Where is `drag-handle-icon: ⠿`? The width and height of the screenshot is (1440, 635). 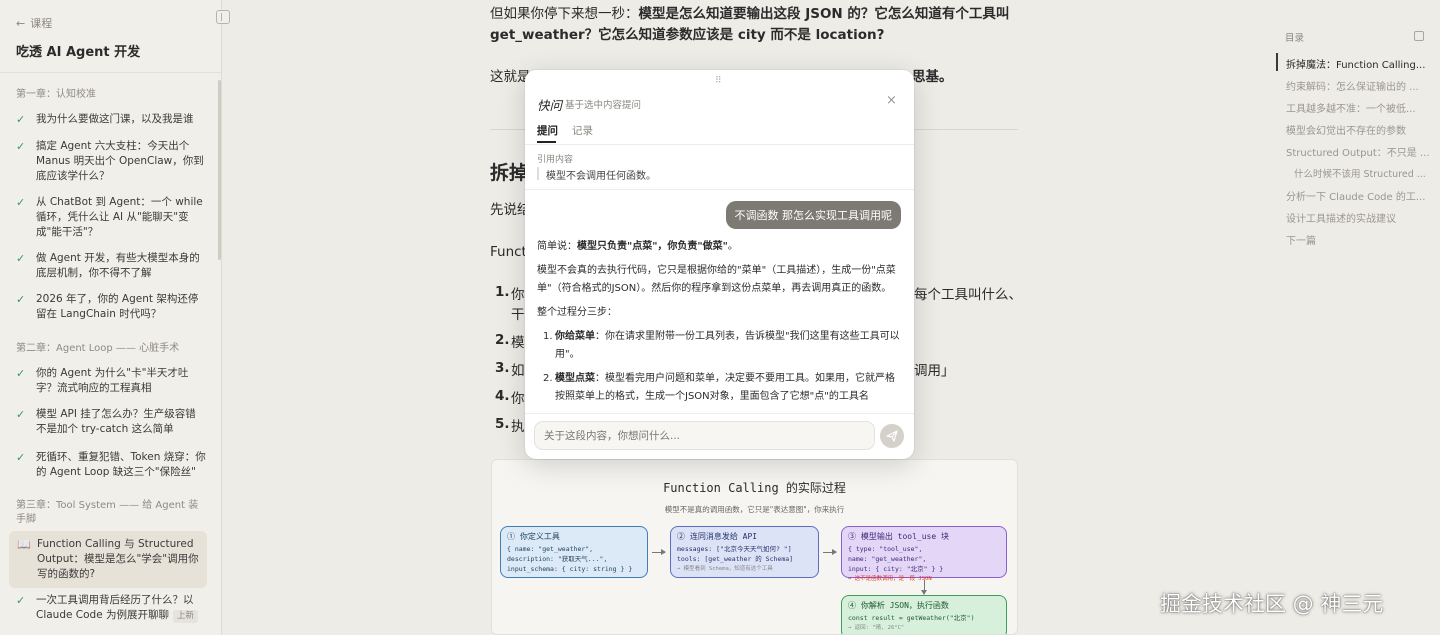 drag-handle-icon: ⠿ is located at coordinates (718, 81).